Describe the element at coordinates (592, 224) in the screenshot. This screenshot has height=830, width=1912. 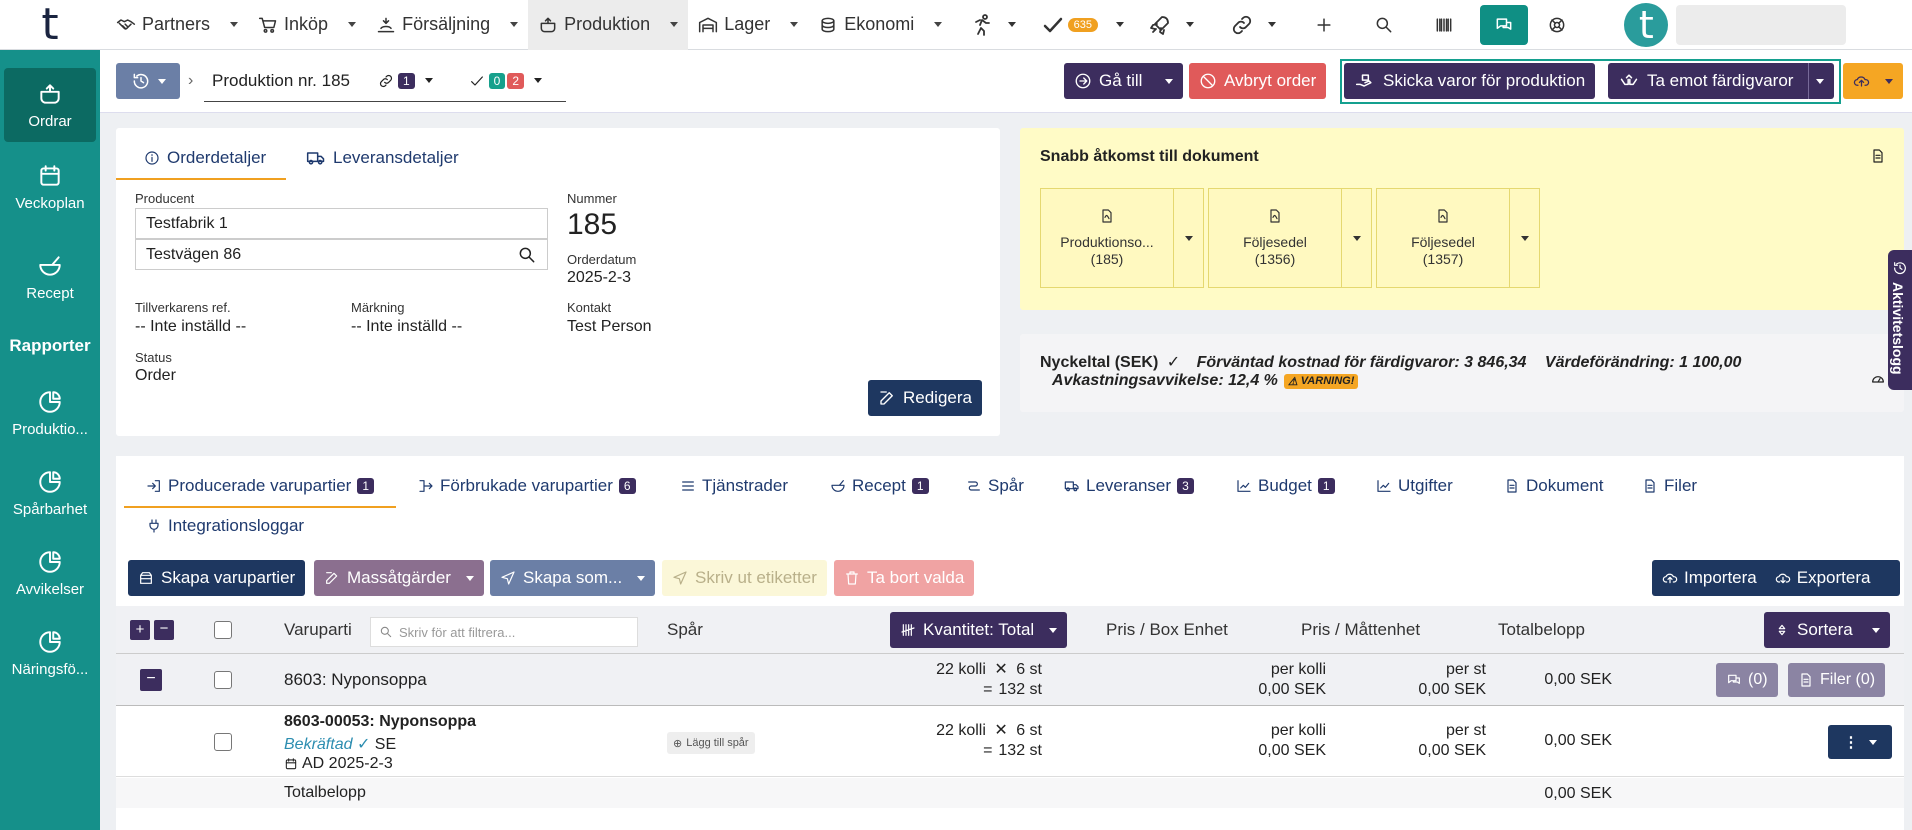
I see `order-number: 185` at that location.